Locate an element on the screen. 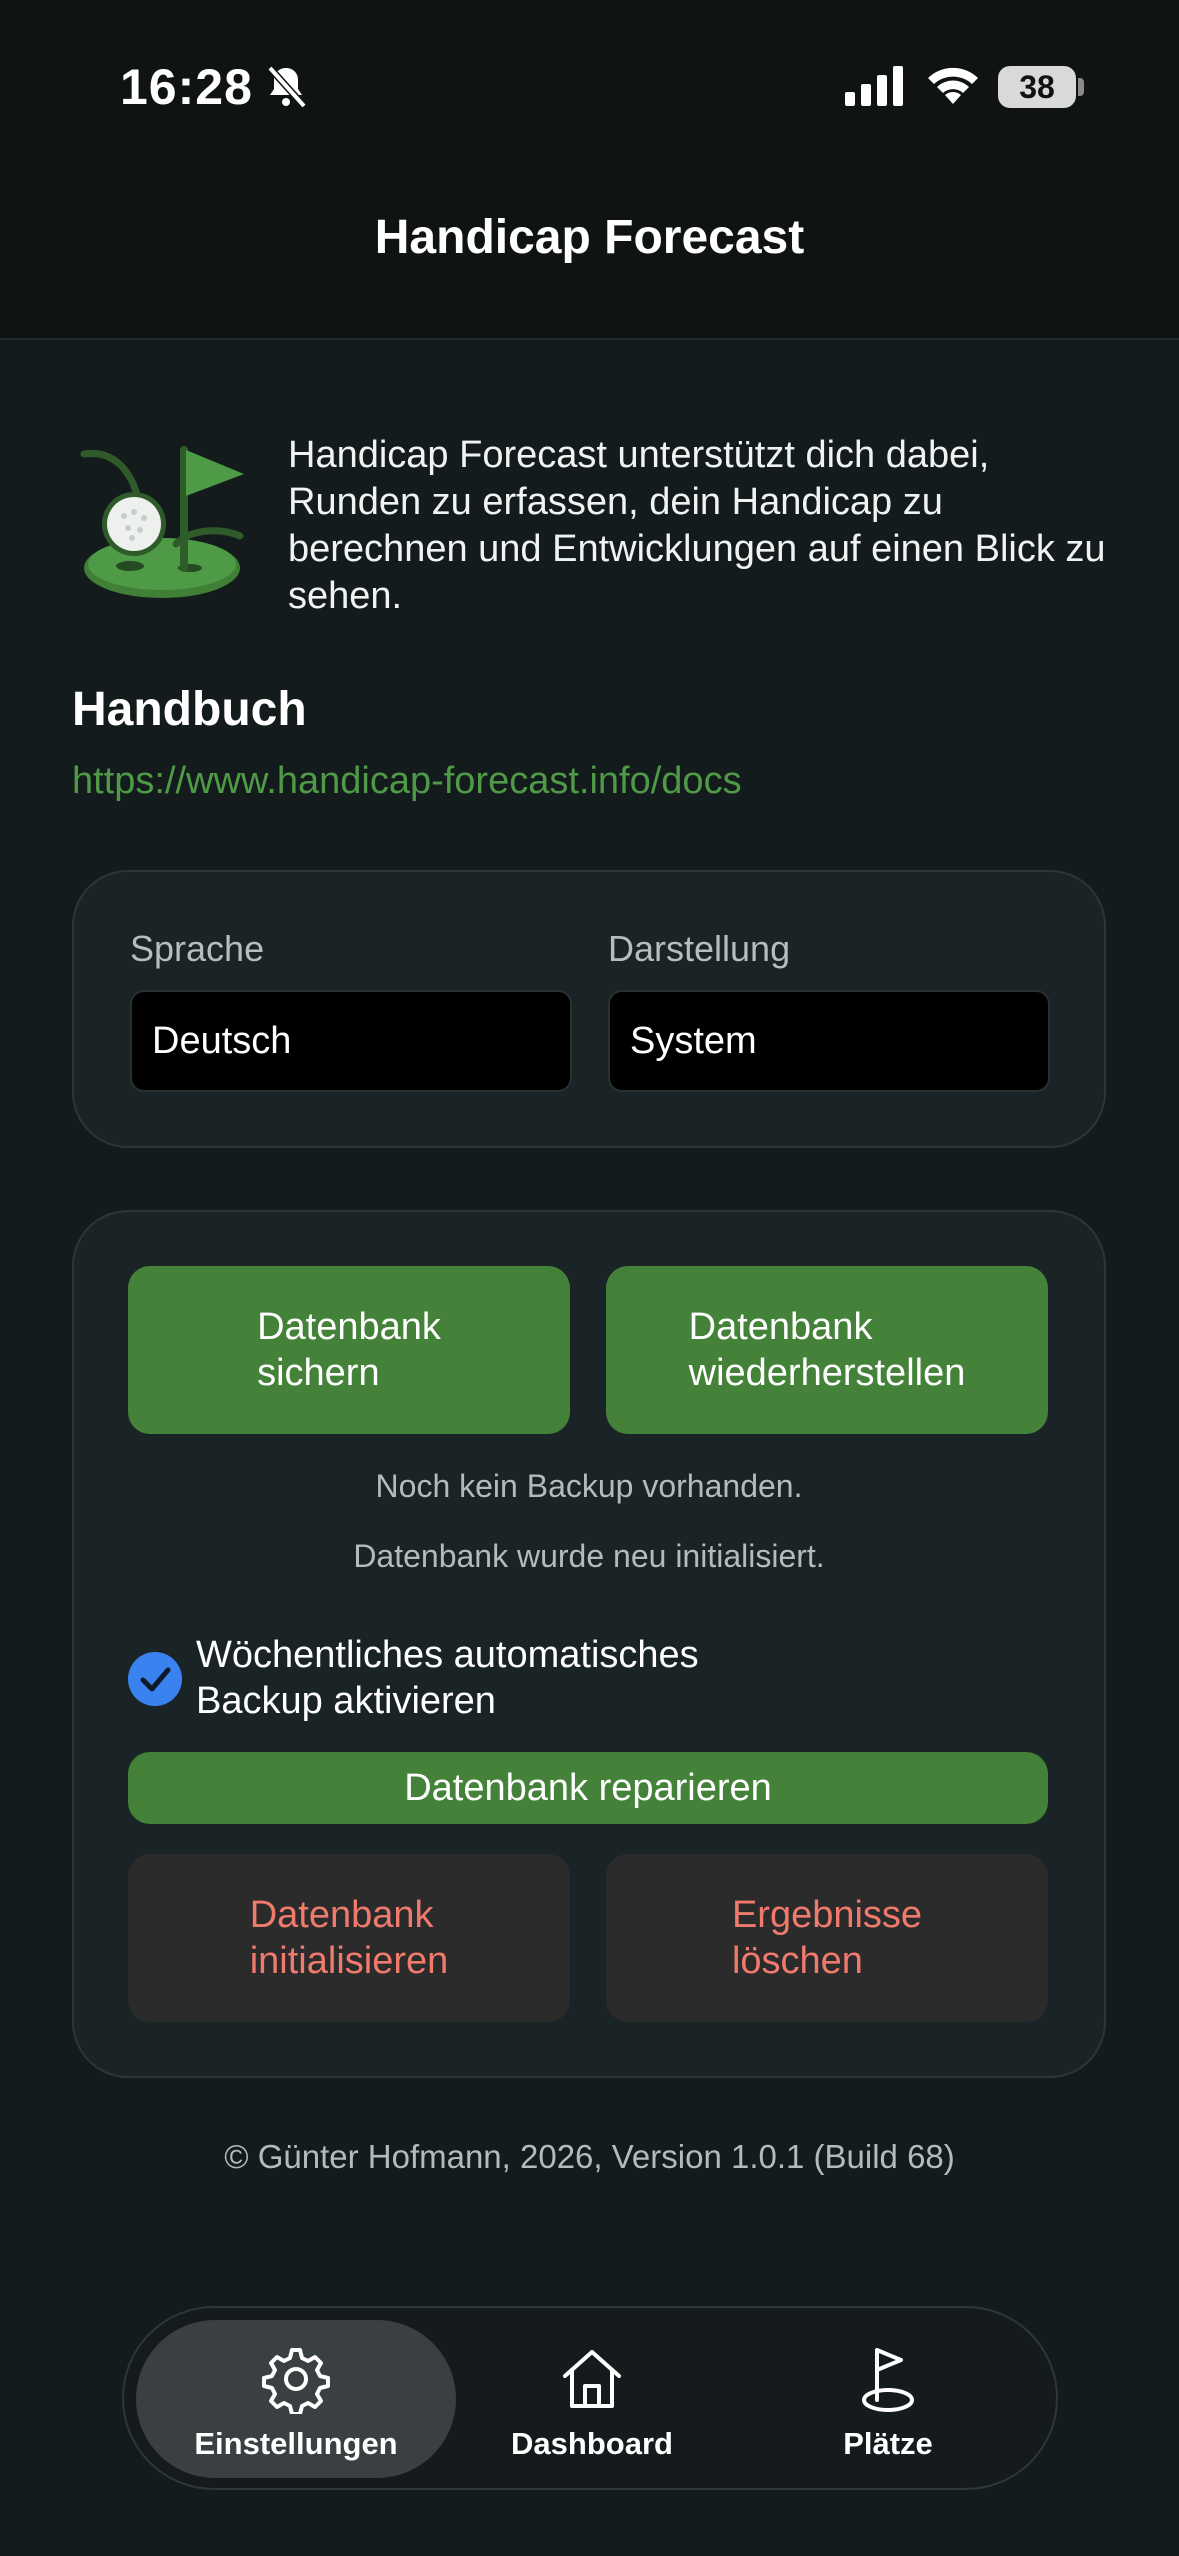 This screenshot has width=1179, height=2556. backup-line-1: Datenbank is located at coordinates (349, 1327).